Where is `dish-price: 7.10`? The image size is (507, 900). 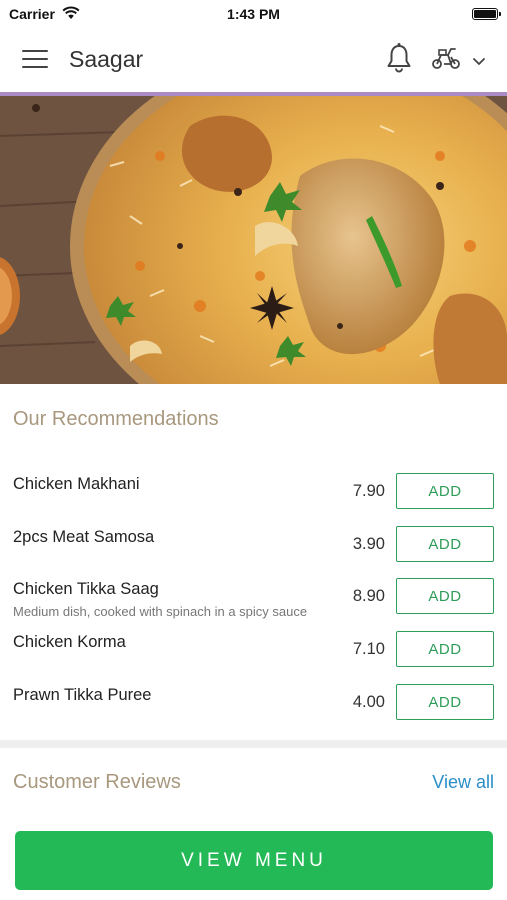 dish-price: 7.10 is located at coordinates (368, 649).